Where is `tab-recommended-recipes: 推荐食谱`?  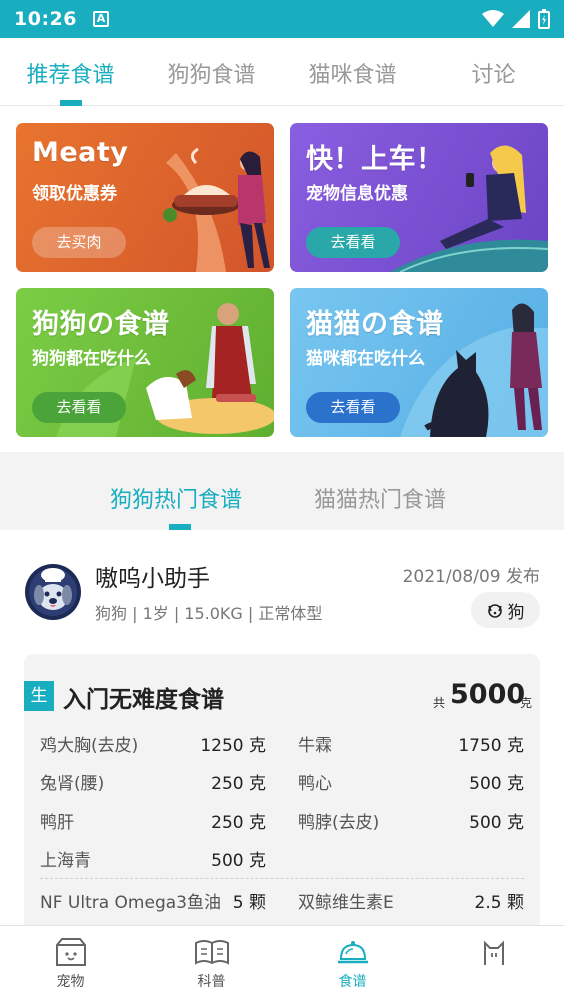 tab-recommended-recipes: 推荐食谱 is located at coordinates (70, 72).